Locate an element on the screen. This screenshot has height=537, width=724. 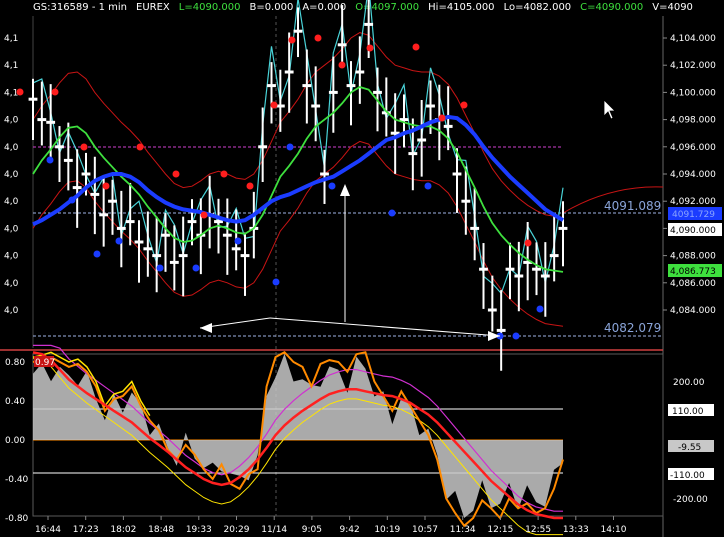
price-axis-label: 4,104.000 is located at coordinates (693, 39).